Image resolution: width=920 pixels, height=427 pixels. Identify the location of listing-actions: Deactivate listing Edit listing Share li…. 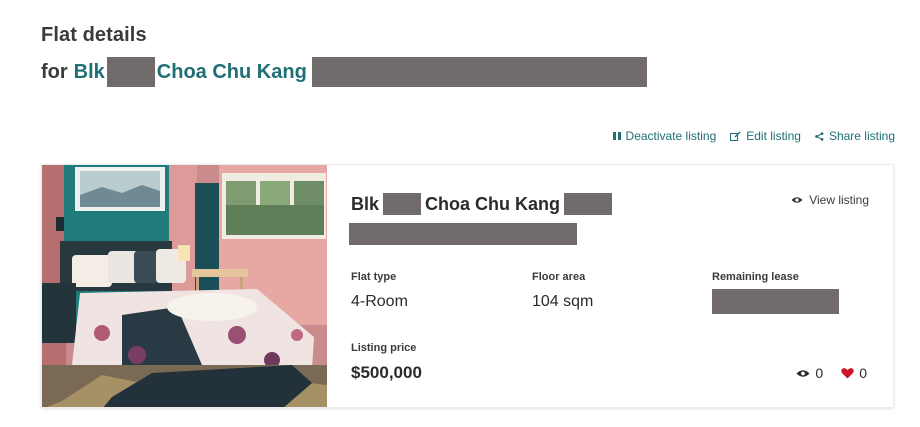
(753, 136).